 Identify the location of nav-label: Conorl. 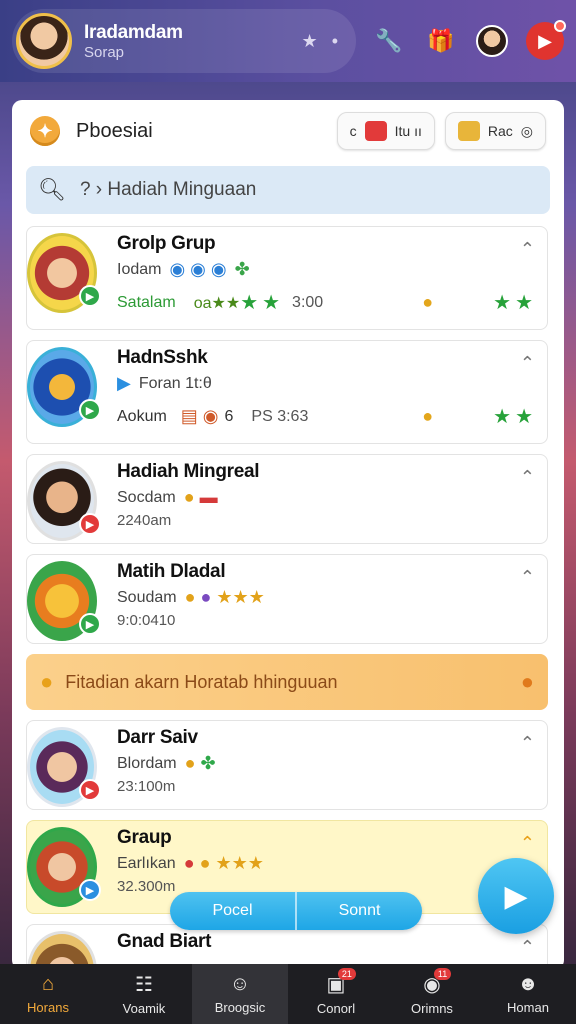
(336, 1008).